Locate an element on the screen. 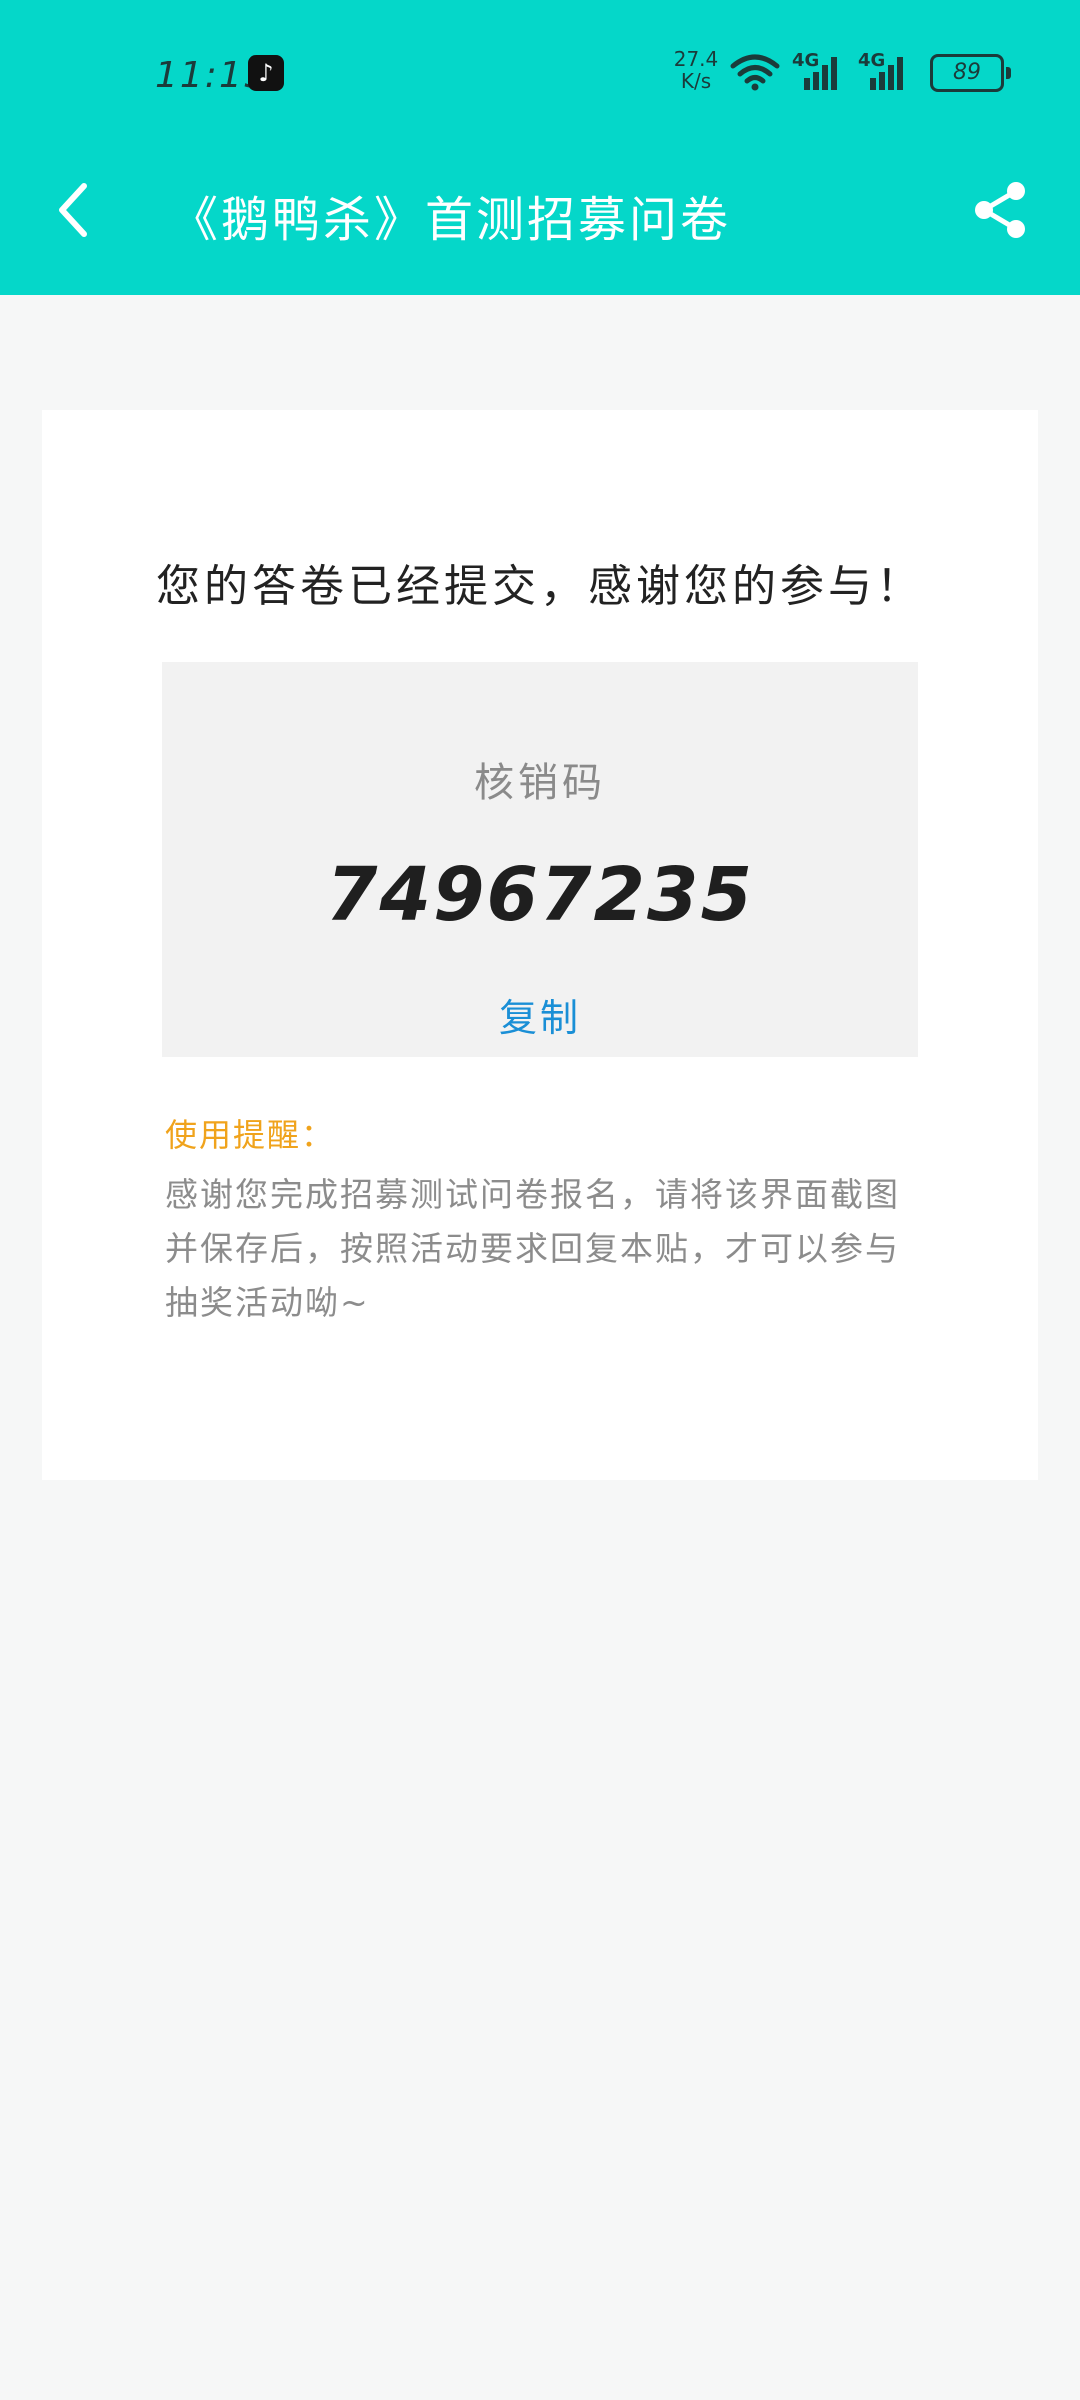  wifi-icon is located at coordinates (755, 72).